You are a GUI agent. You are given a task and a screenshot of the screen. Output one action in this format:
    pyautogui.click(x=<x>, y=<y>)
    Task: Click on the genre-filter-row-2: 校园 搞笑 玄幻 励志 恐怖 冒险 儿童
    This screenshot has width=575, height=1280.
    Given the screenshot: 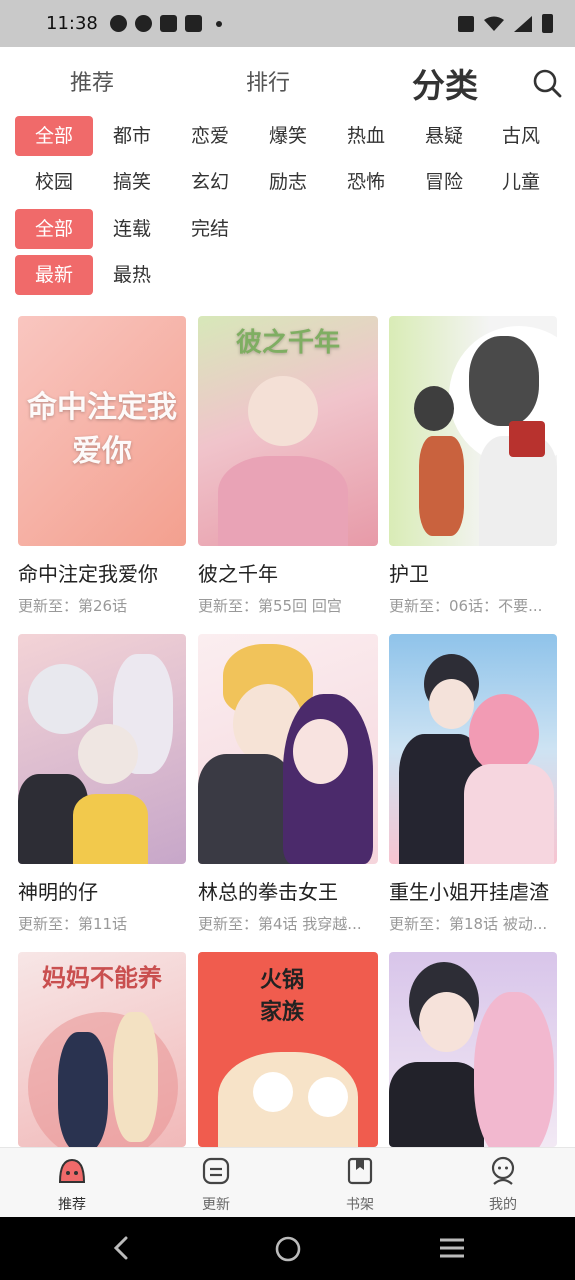 What is the action you would take?
    pyautogui.click(x=287, y=182)
    